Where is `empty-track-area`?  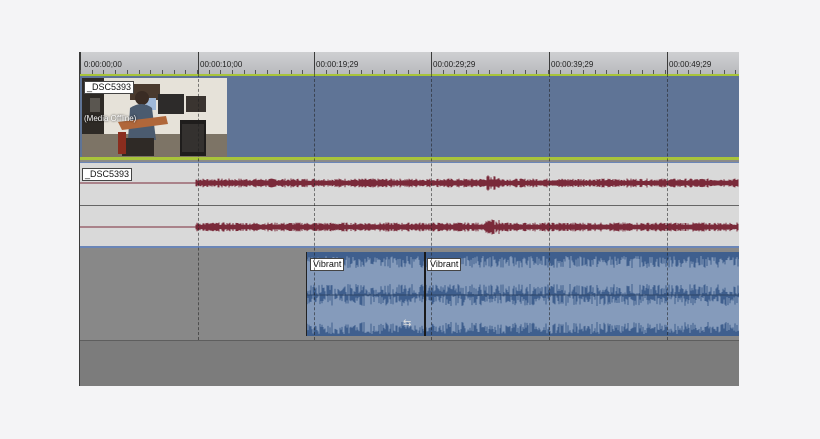 empty-track-area is located at coordinates (409, 363).